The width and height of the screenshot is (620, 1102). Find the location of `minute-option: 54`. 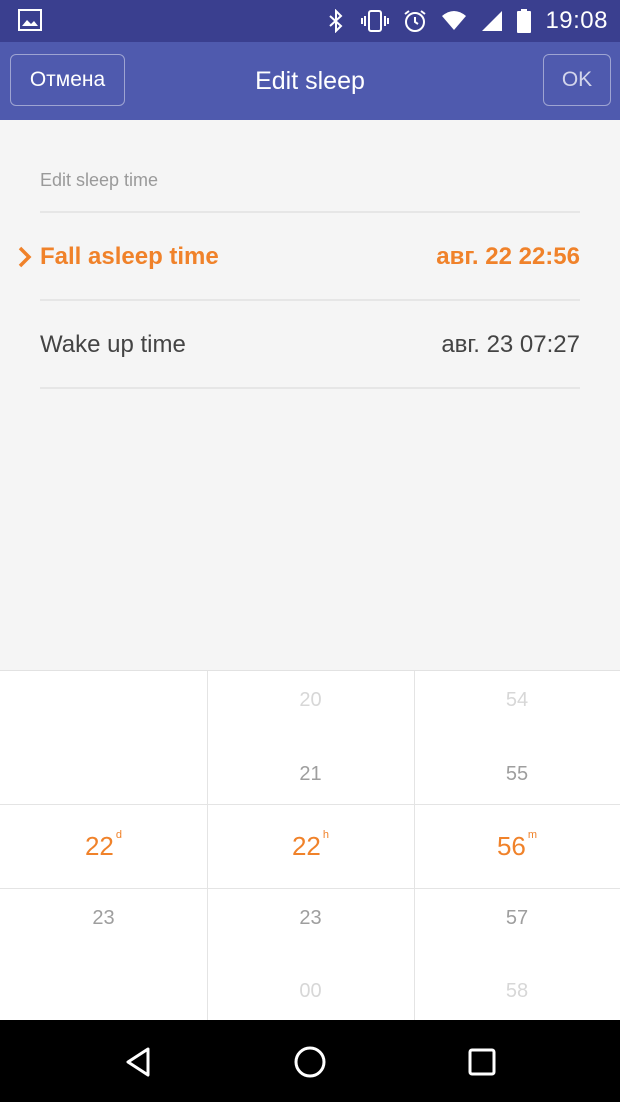

minute-option: 54 is located at coordinates (517, 700).